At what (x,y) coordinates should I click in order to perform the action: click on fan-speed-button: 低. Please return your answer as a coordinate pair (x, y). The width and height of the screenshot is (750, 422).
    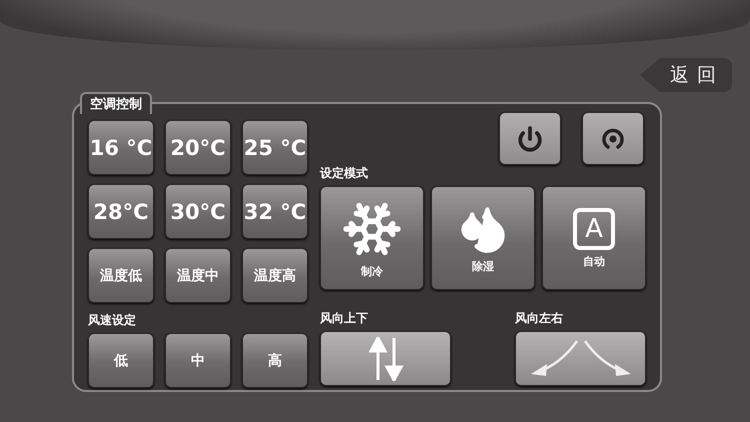
    Looking at the image, I should click on (121, 360).